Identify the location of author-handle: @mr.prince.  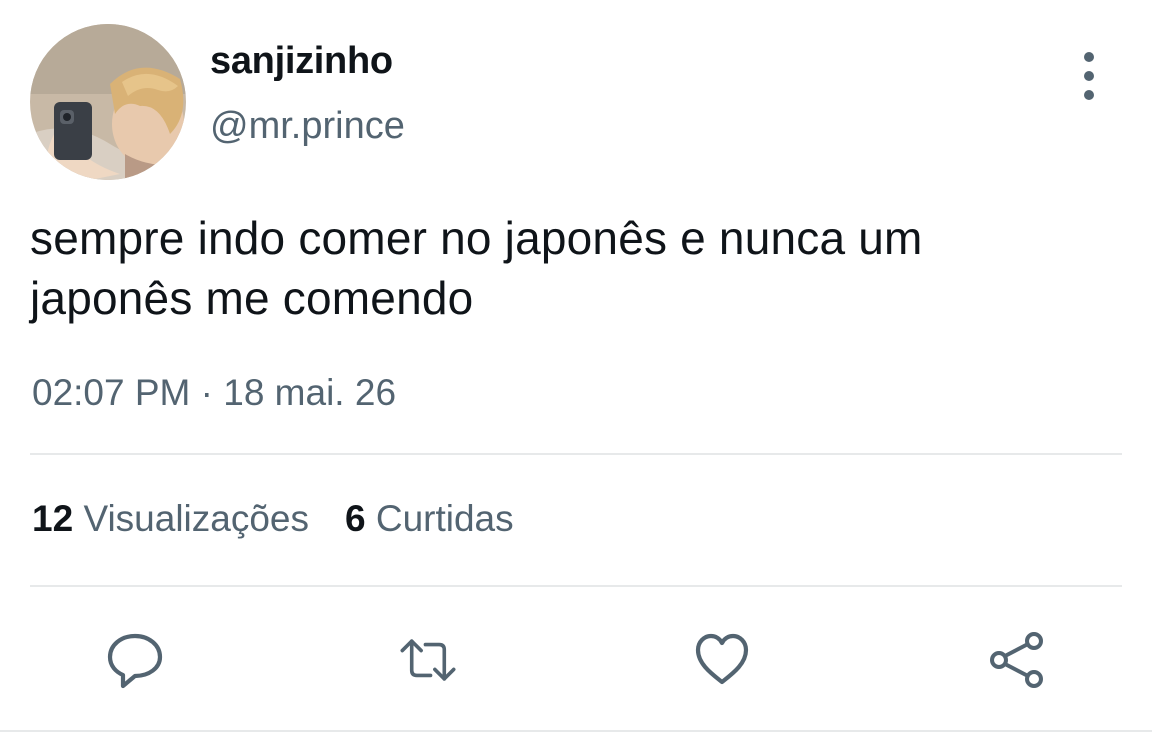
(307, 126).